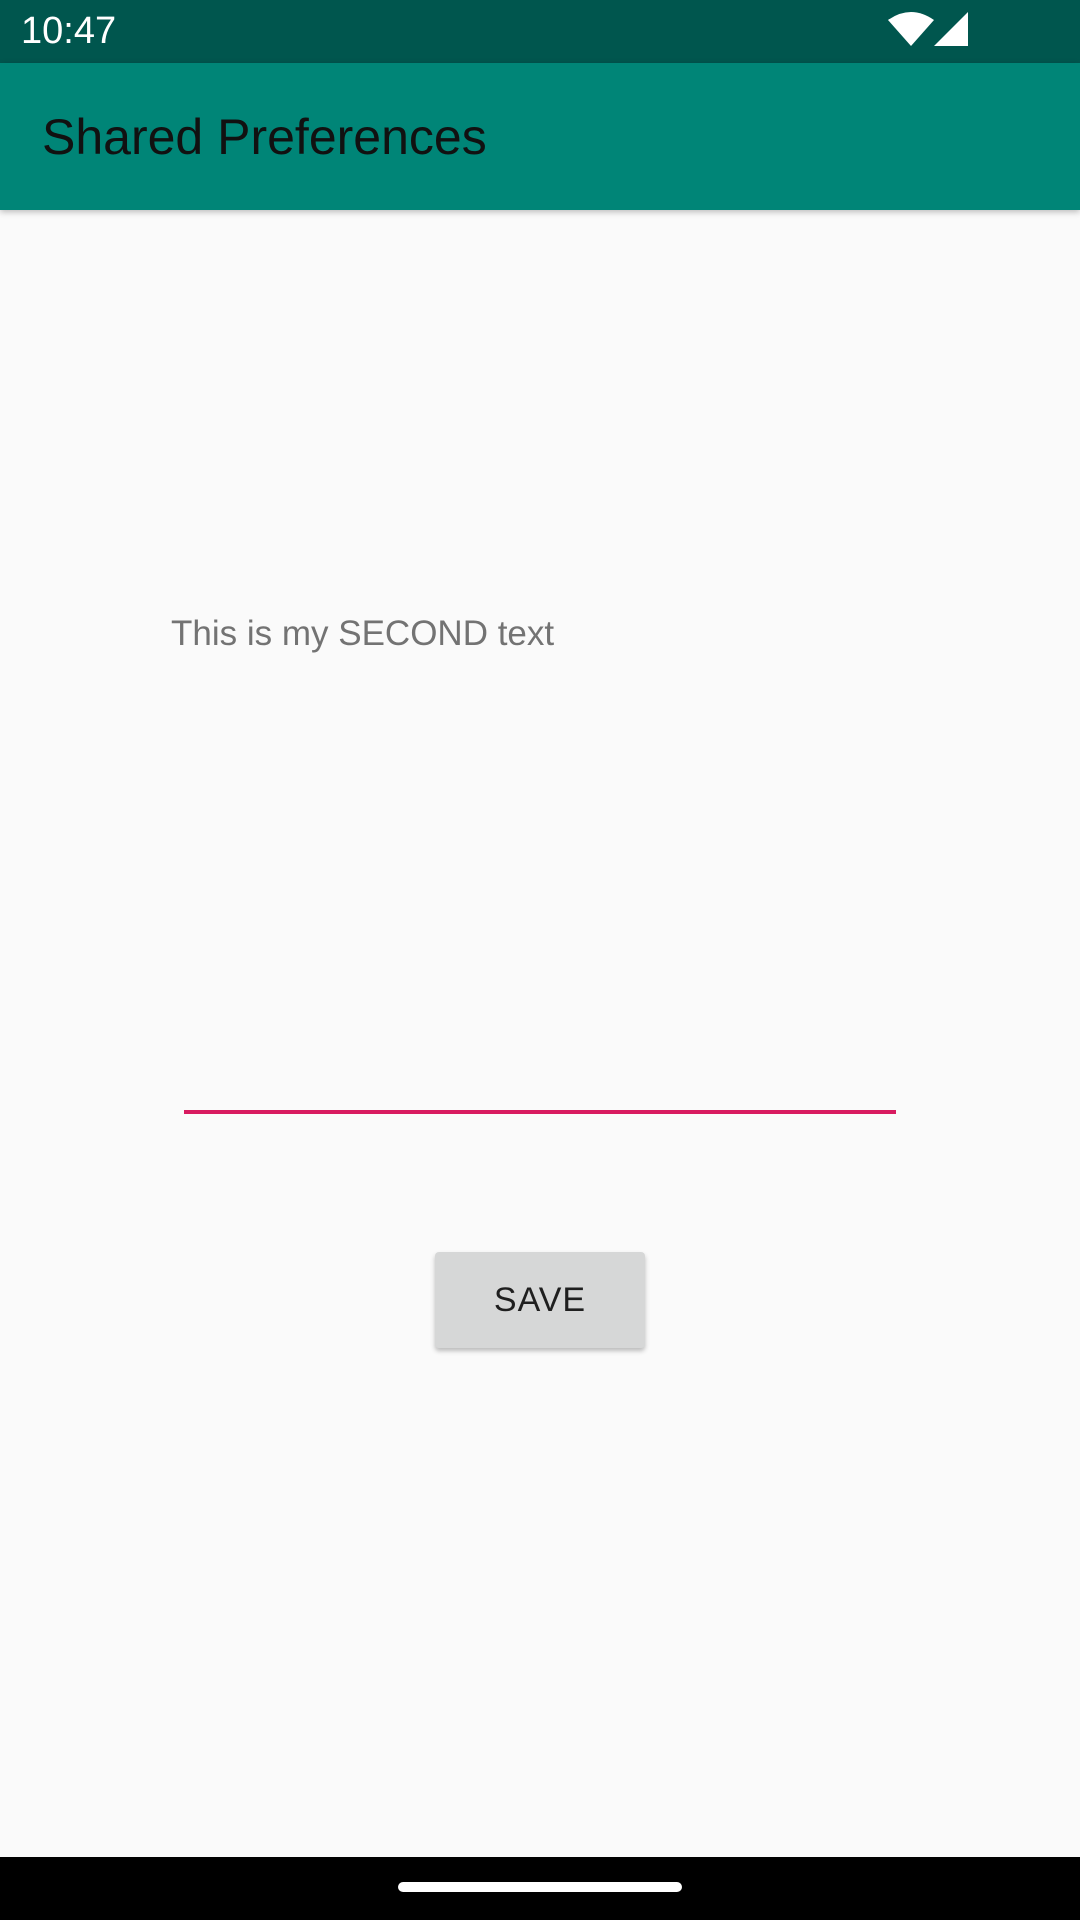 The height and width of the screenshot is (1920, 1080). I want to click on signal-icon, so click(951, 29).